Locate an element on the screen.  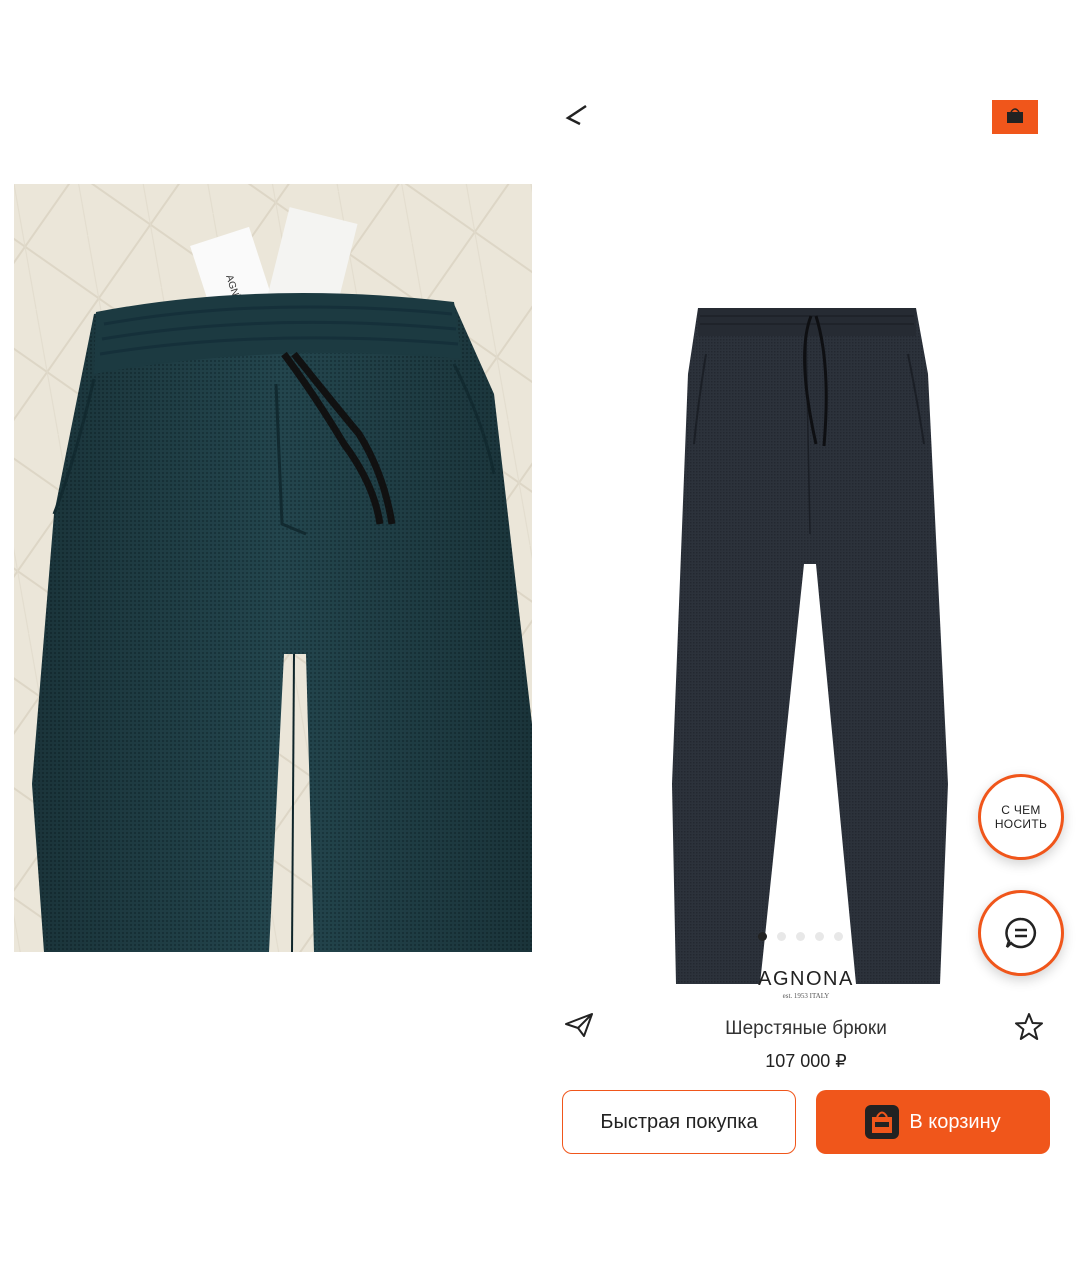
add-to-cart-label: В корзину is located at coordinates (955, 1121).